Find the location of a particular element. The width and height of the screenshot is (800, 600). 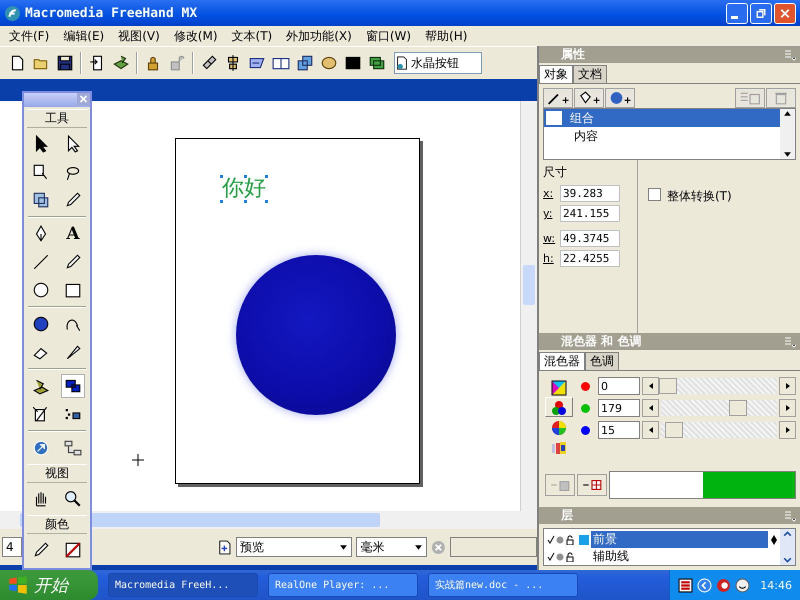

smiley-icon is located at coordinates (742, 585).